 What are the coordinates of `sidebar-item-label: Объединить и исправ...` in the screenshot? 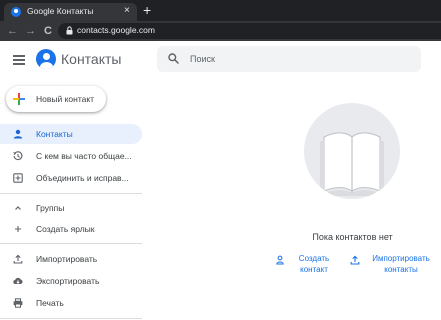 It's located at (82, 178).